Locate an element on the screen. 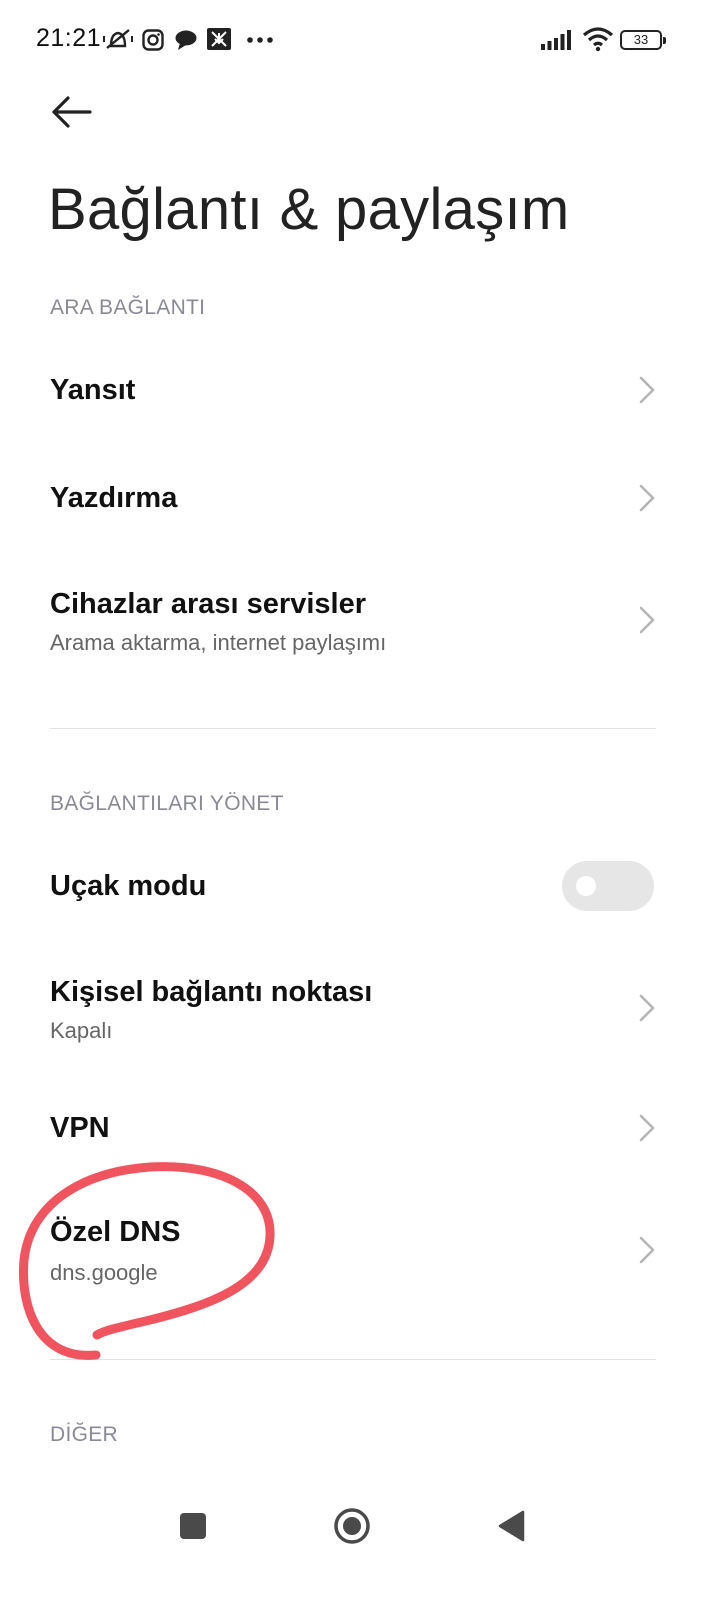 The width and height of the screenshot is (720, 1600). more-icon is located at coordinates (260, 40).